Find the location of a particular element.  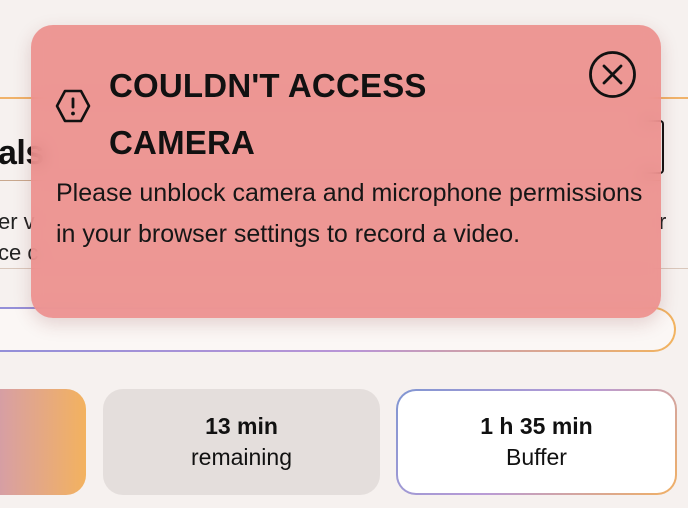

buffer-time-label: Buffer is located at coordinates (536, 457).